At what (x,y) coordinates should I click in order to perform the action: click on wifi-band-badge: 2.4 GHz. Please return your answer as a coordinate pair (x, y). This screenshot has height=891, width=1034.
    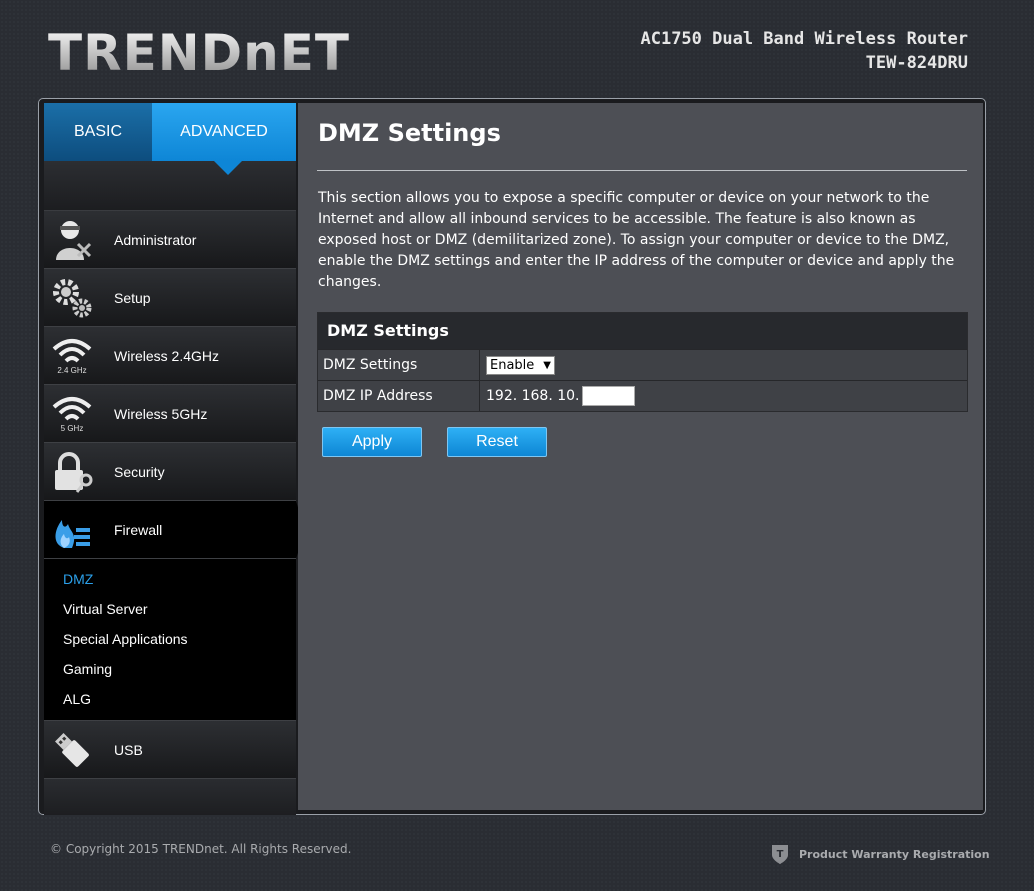
    Looking at the image, I should click on (72, 370).